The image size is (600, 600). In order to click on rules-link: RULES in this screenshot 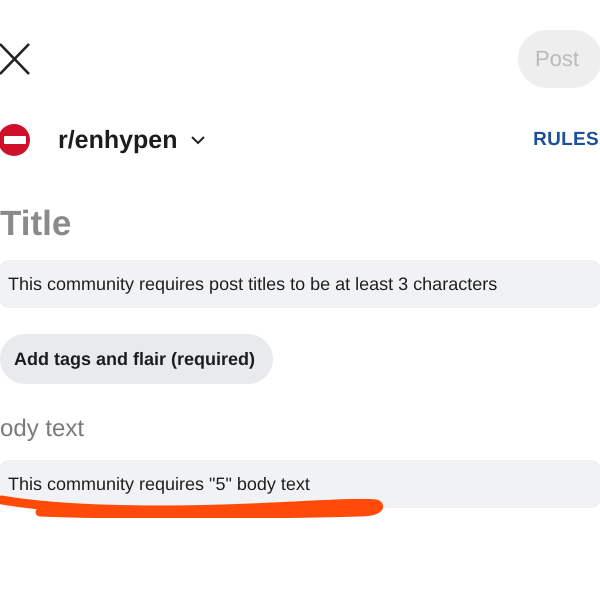, I will do `click(566, 140)`.